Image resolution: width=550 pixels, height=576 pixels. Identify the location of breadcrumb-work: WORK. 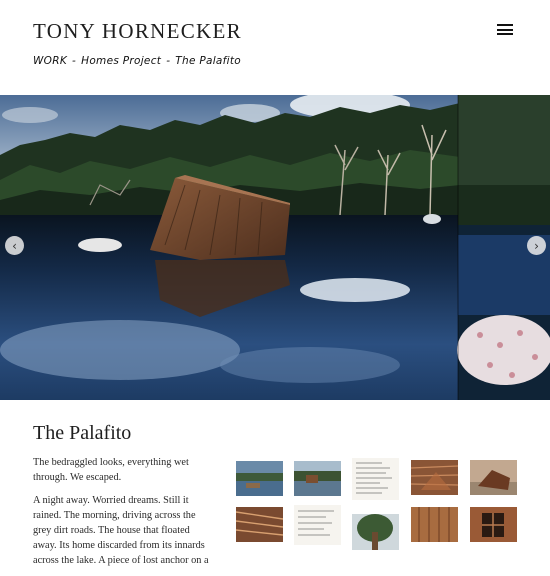
(50, 61).